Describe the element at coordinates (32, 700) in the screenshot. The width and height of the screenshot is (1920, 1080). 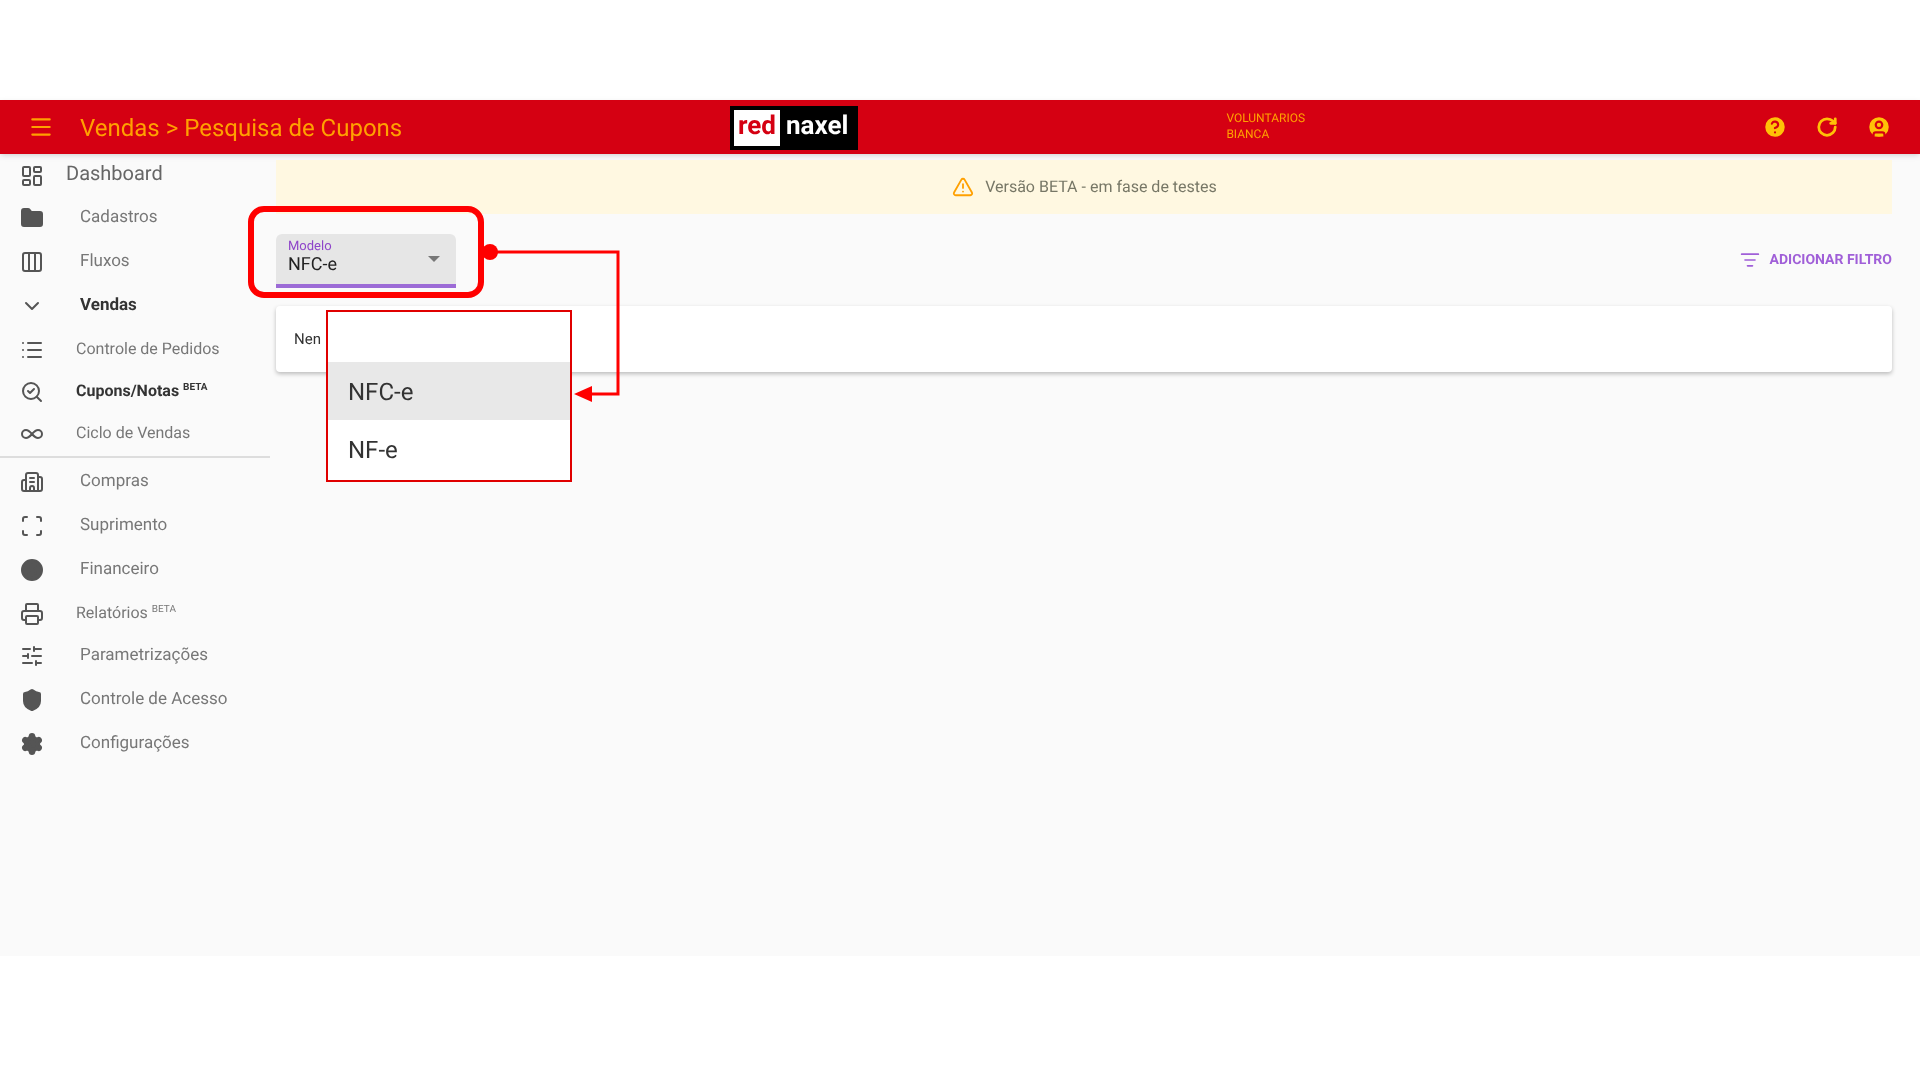
I see `shield-icon` at that location.